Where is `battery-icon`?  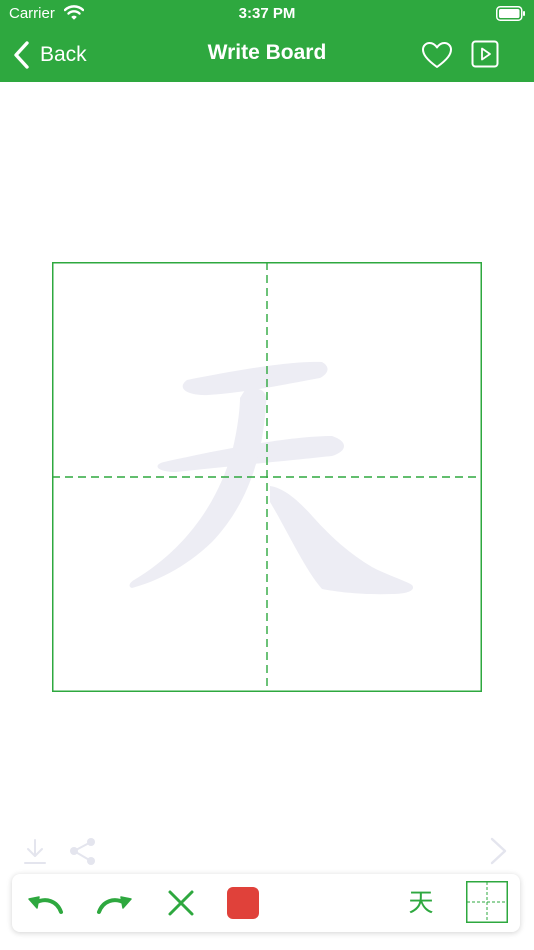
battery-icon is located at coordinates (510, 13).